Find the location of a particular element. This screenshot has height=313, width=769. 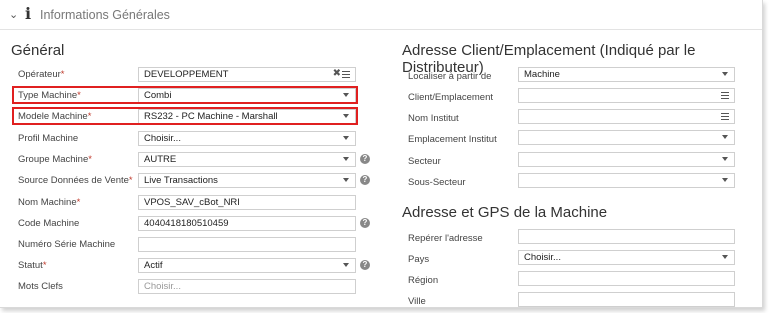

code-machine-input: 4040418180510459 is located at coordinates (247, 223).